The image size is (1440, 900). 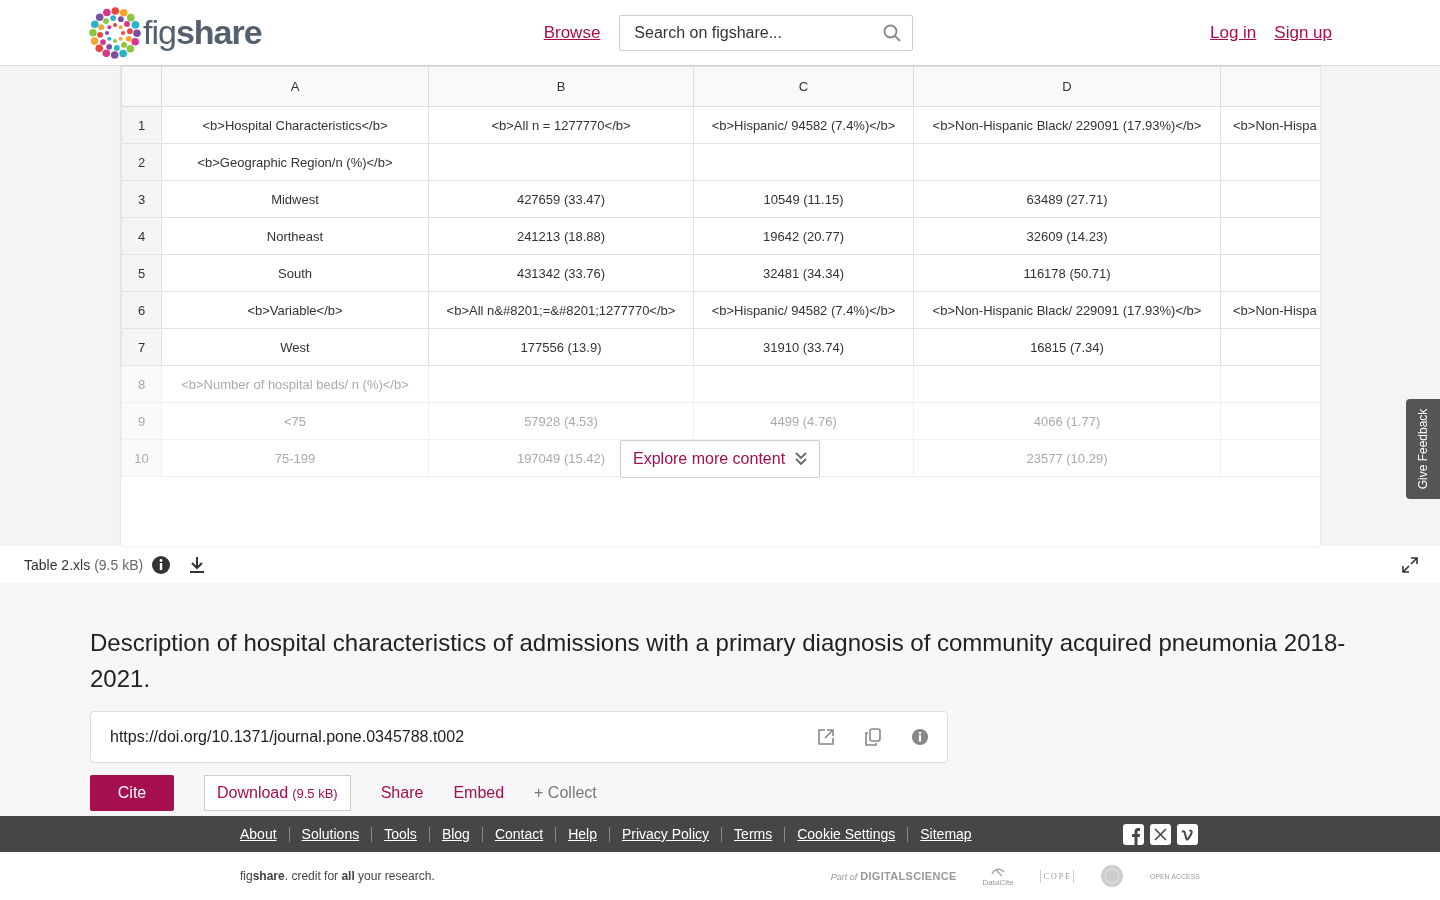 I want to click on row-number: 5, so click(x=141, y=273).